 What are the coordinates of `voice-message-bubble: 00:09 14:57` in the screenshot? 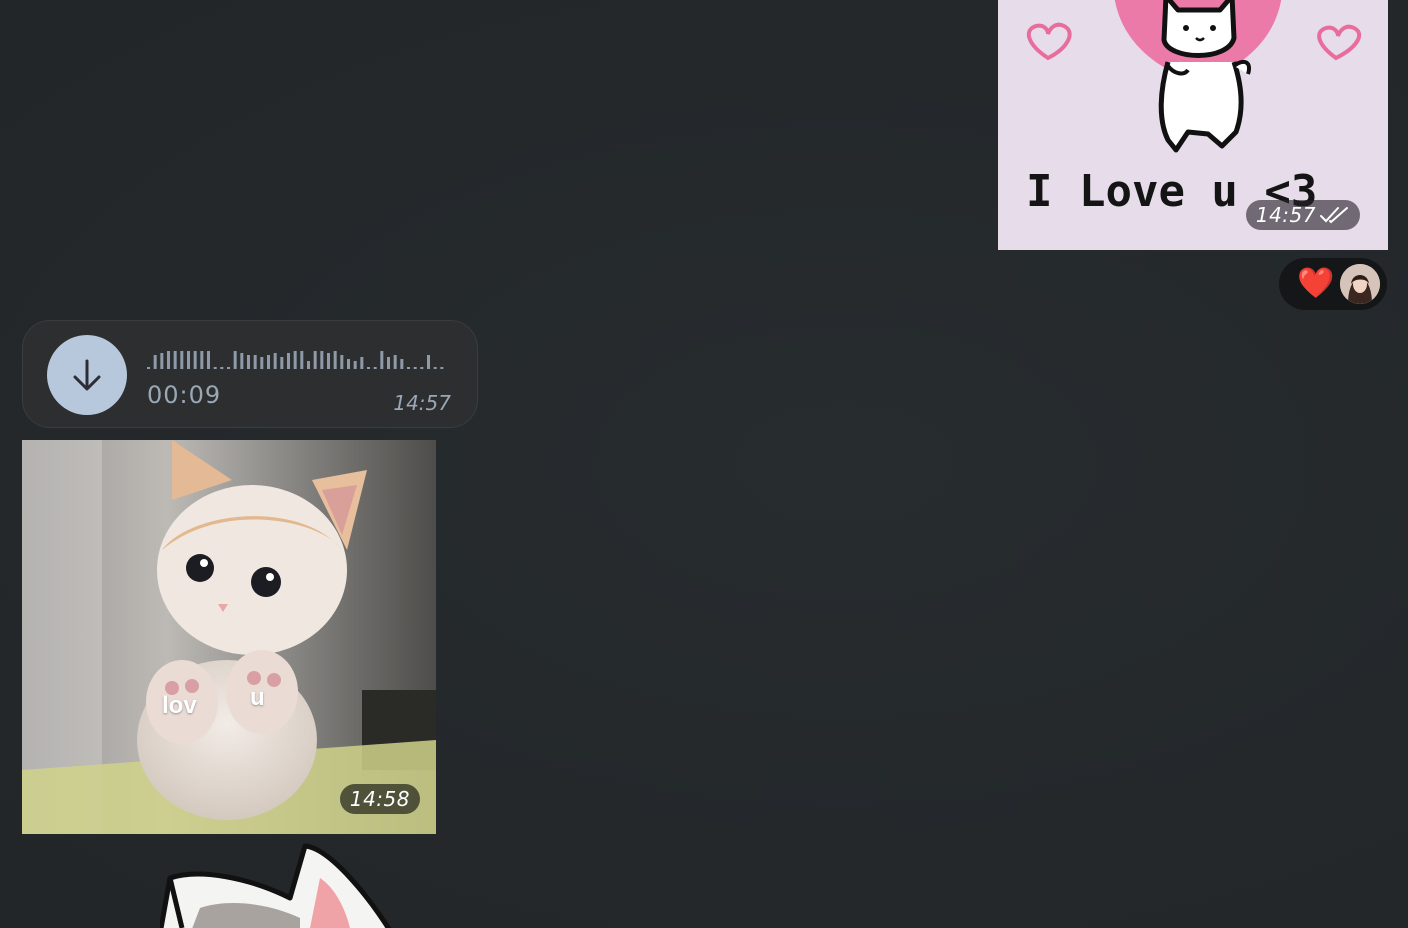 It's located at (250, 374).